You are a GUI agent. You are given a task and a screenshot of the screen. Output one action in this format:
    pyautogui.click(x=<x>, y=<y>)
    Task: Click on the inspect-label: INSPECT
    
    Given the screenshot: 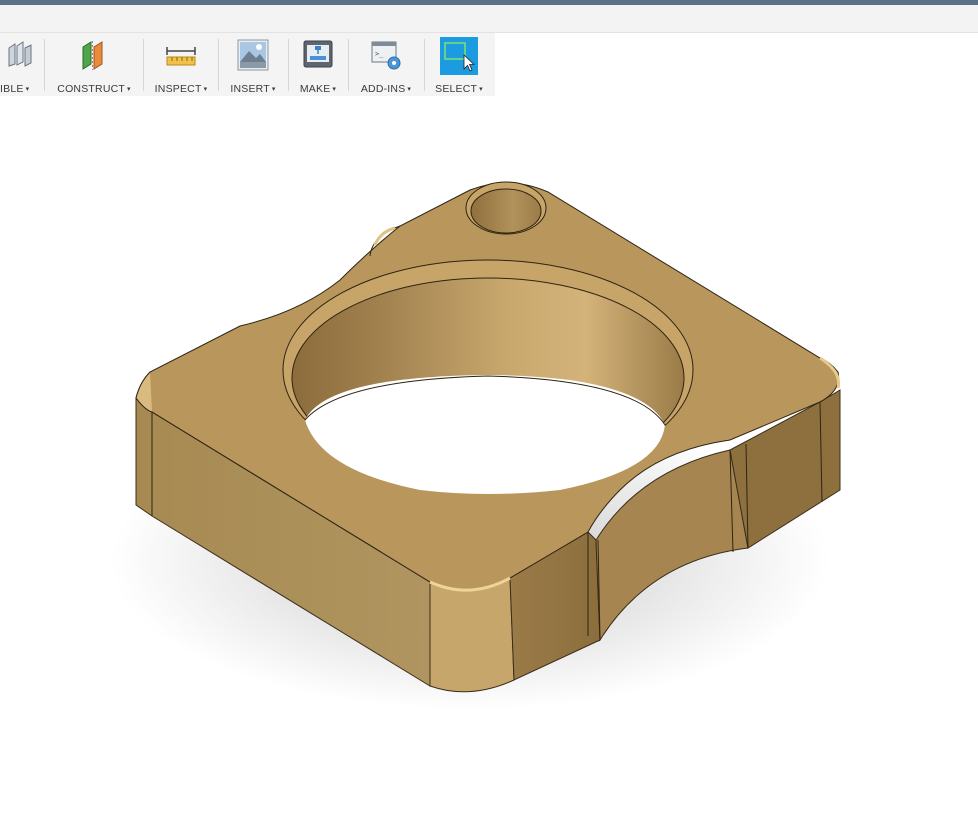 What is the action you would take?
    pyautogui.click(x=178, y=89)
    